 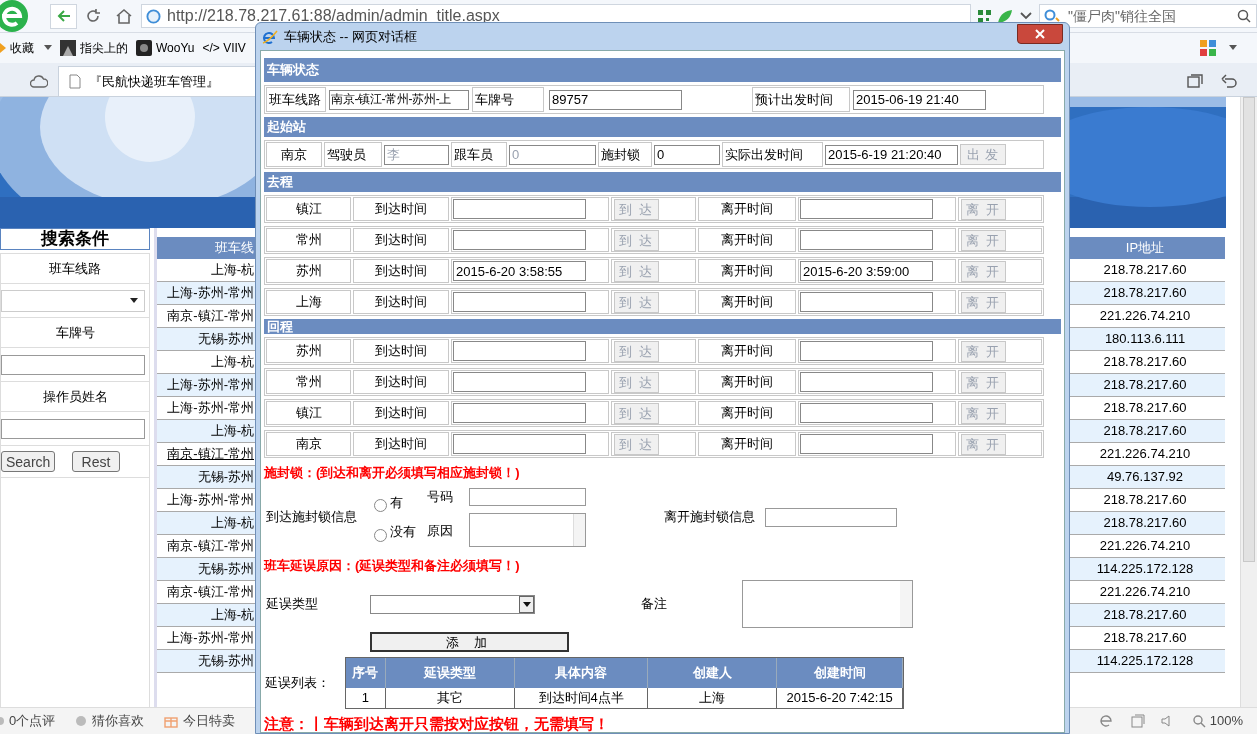 What do you see at coordinates (469, 642) in the screenshot?
I see `add-button: 添 加` at bounding box center [469, 642].